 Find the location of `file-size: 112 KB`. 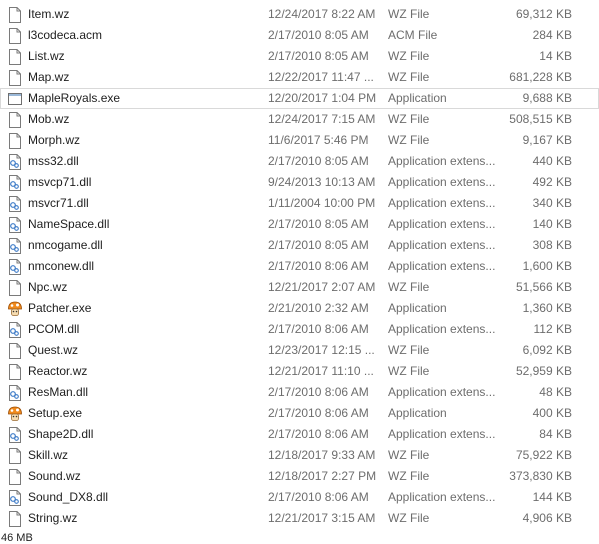

file-size: 112 KB is located at coordinates (552, 329).